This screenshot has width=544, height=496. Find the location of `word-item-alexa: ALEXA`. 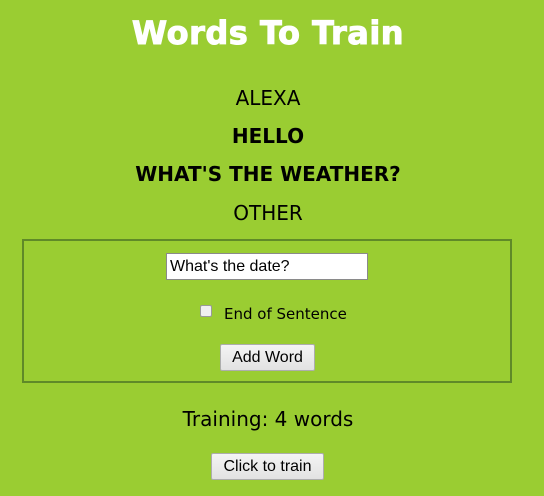

word-item-alexa: ALEXA is located at coordinates (268, 98).